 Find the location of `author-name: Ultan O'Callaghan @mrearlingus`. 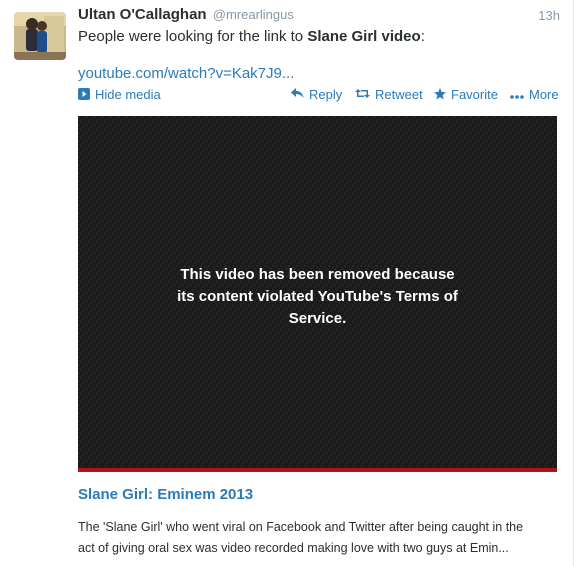

author-name: Ultan O'Callaghan @mrearlingus is located at coordinates (186, 14).